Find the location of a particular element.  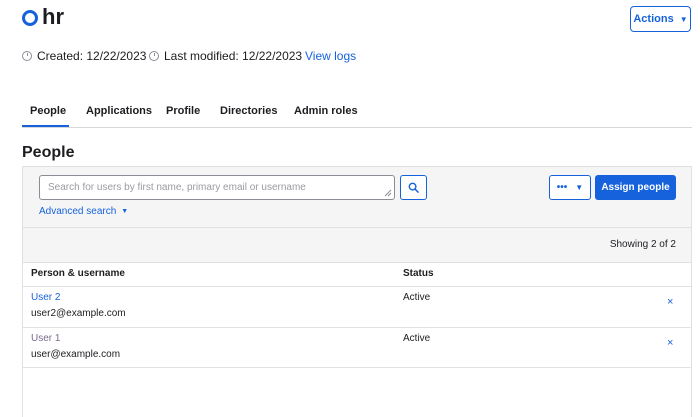

search-input is located at coordinates (217, 187).